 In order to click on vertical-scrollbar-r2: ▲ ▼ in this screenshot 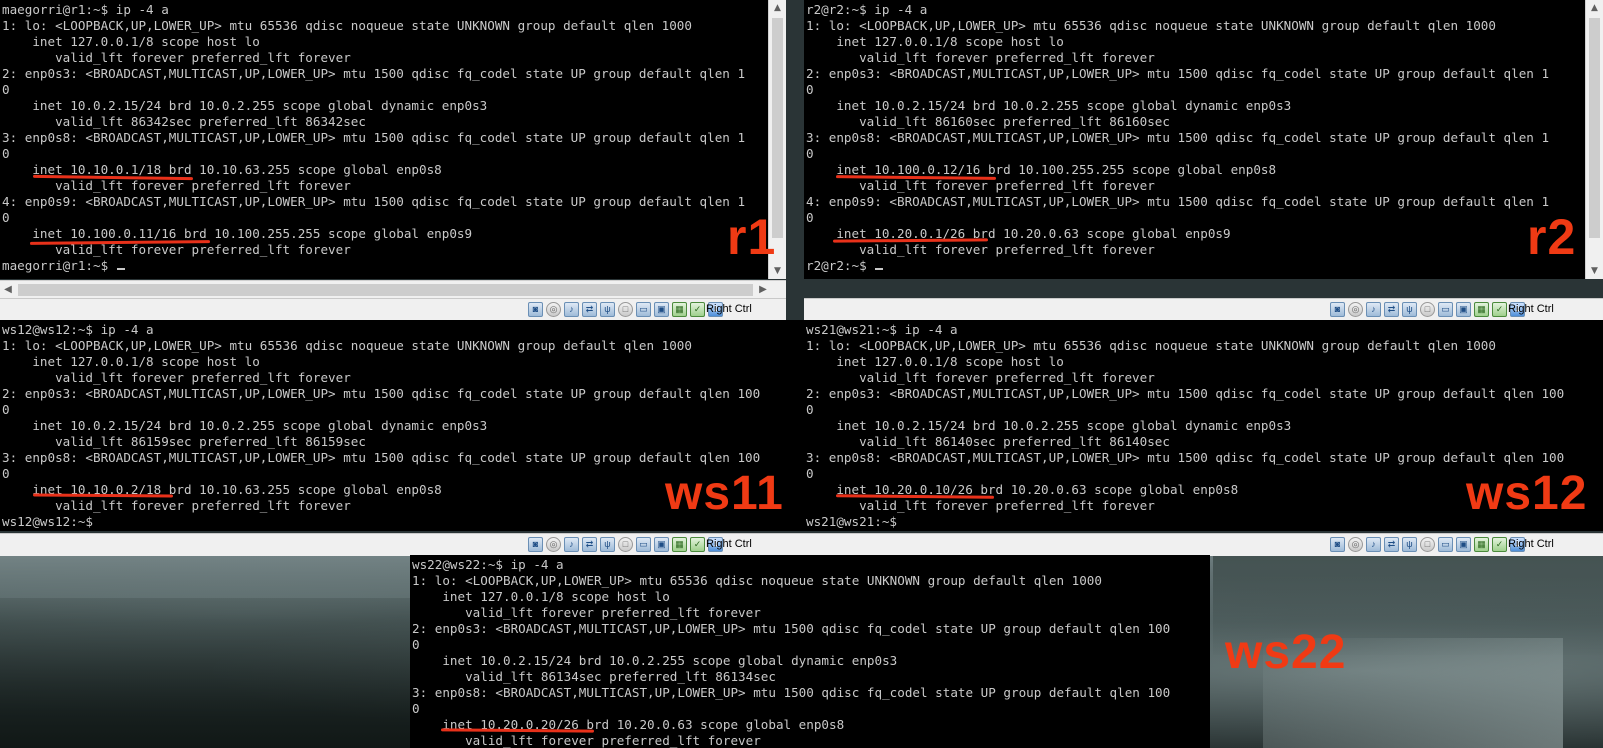, I will do `click(1594, 139)`.